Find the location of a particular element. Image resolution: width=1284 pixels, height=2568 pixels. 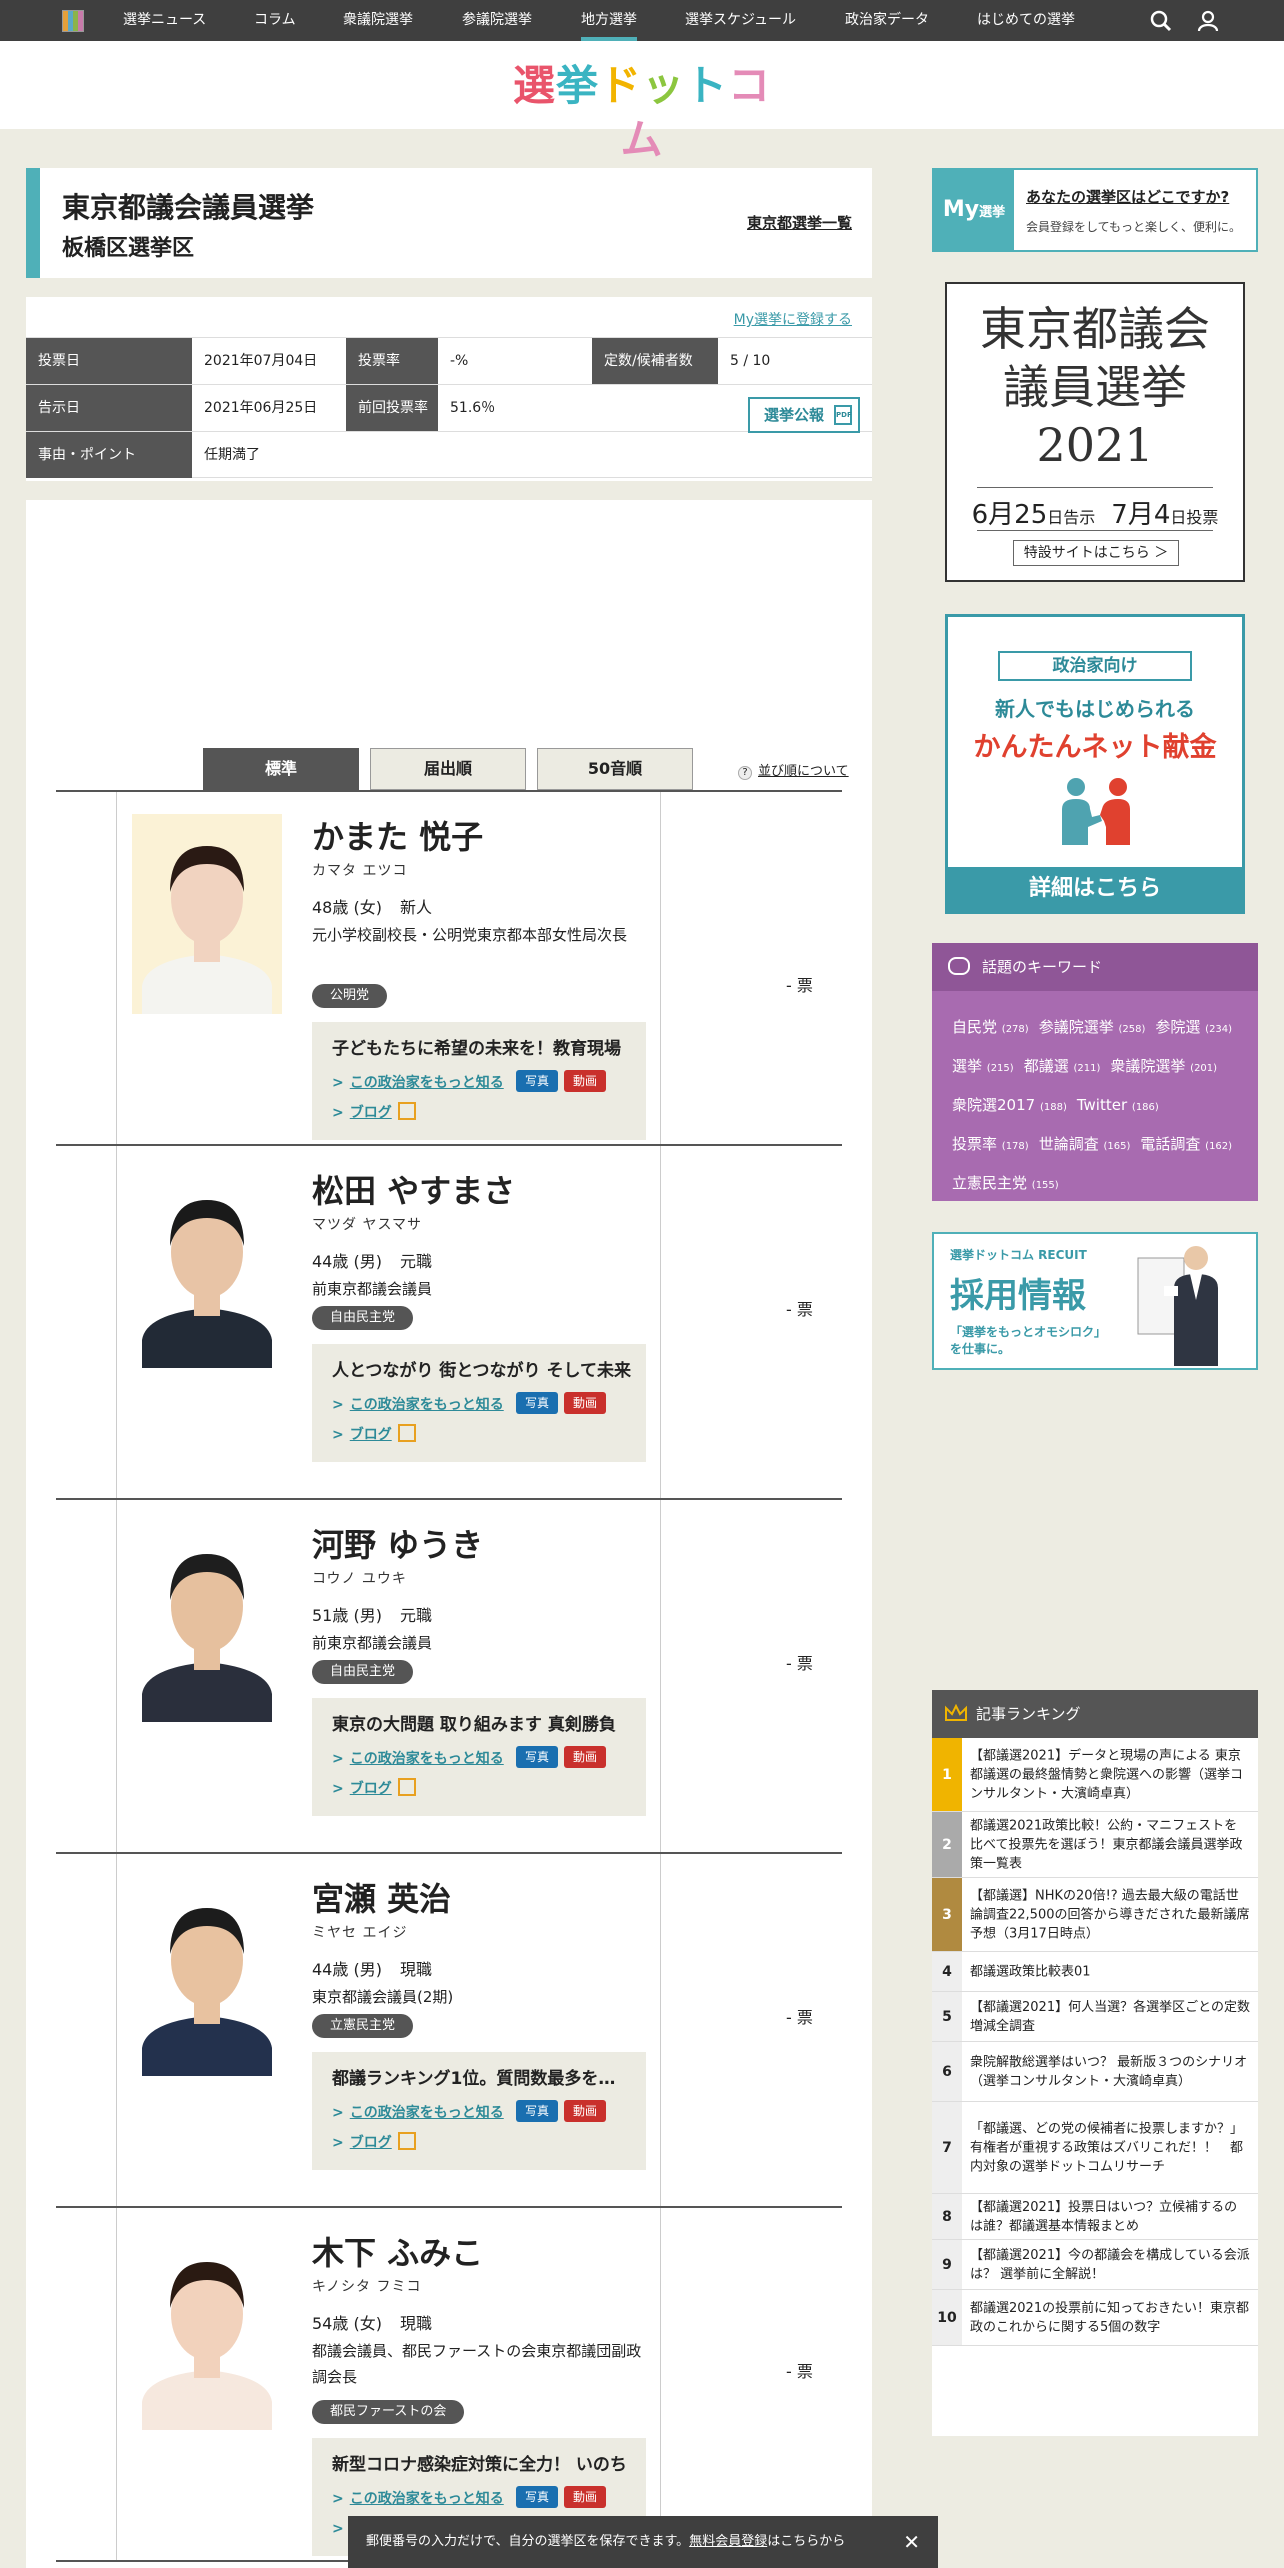

candidate-name: 宮瀬 英治 is located at coordinates (381, 1897).